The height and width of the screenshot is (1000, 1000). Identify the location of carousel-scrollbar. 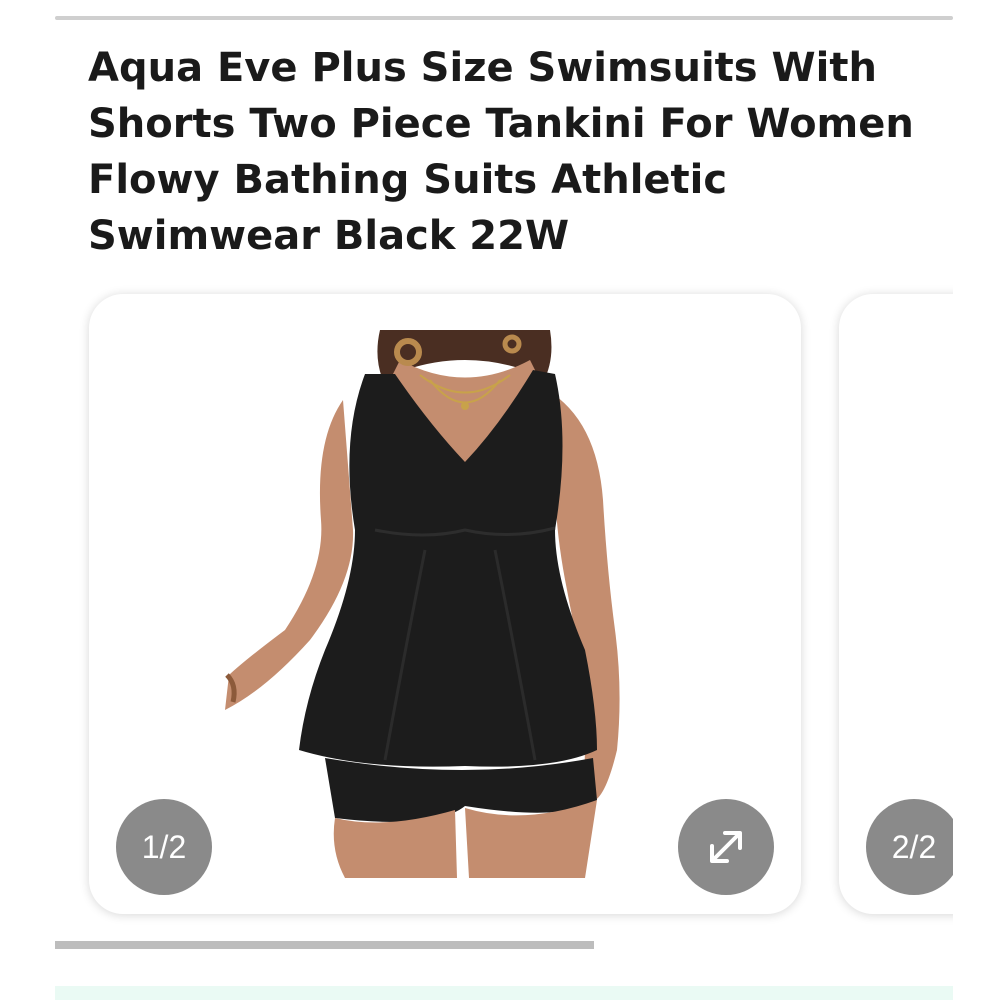
(504, 945).